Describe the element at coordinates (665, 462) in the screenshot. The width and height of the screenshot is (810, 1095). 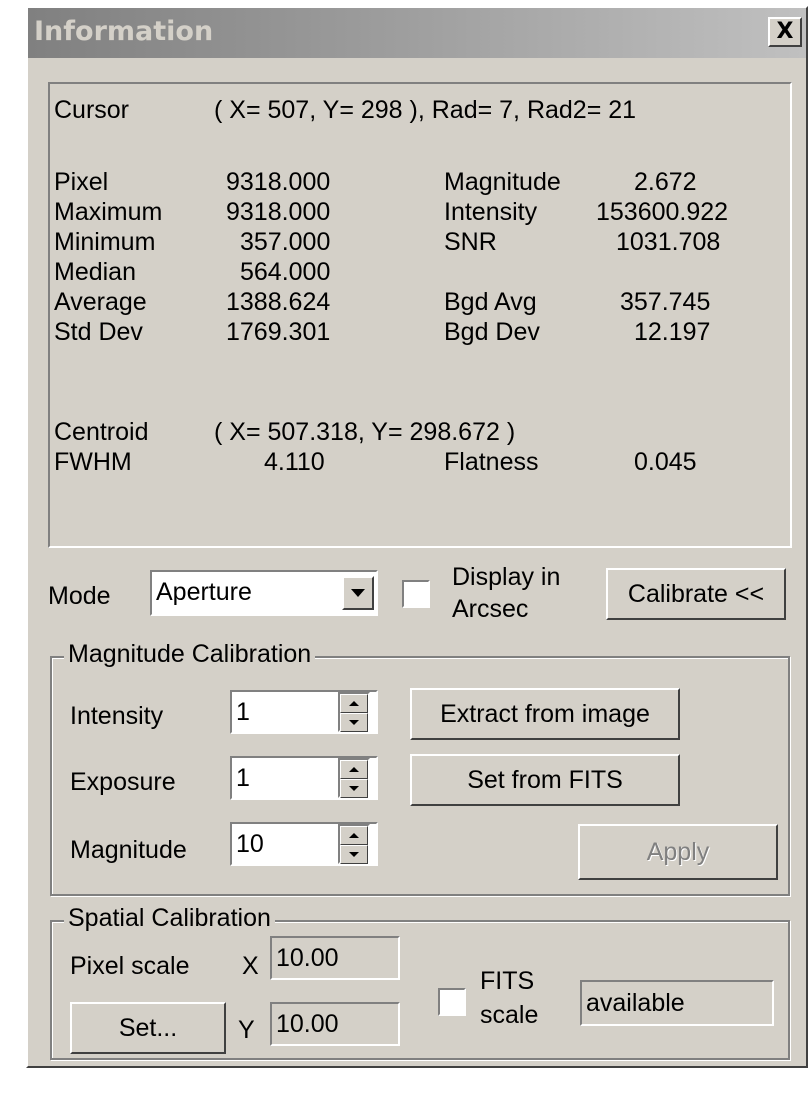
I see `flatness-value: 0.045` at that location.